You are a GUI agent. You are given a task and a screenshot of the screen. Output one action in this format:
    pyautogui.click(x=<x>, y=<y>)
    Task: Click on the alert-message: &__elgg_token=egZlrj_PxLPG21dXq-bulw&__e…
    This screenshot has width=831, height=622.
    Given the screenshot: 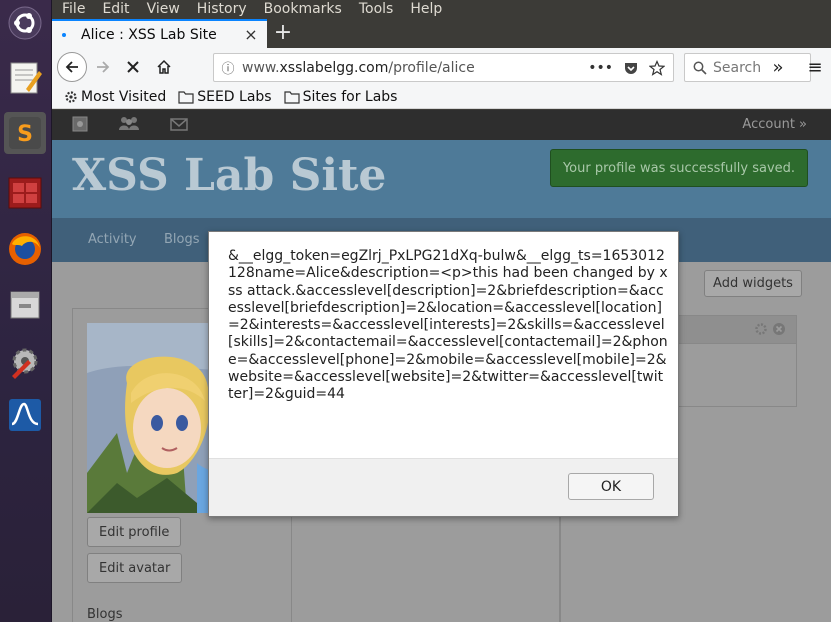 What is the action you would take?
    pyautogui.click(x=448, y=325)
    